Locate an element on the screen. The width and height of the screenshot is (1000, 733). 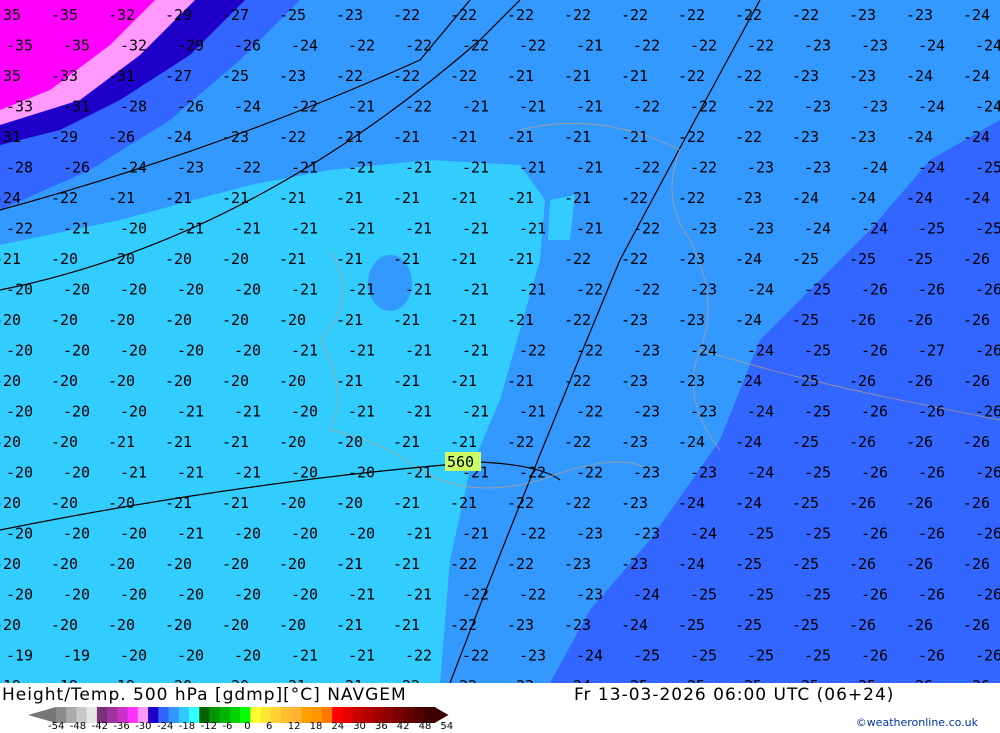
legend-tick: -12 is located at coordinates (208, 726).